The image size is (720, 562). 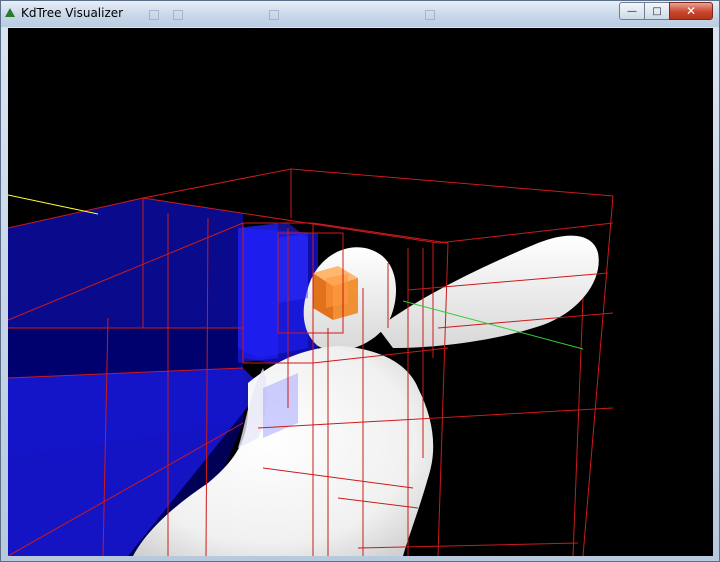 I want to click on maximize-icon: □, so click(x=657, y=11).